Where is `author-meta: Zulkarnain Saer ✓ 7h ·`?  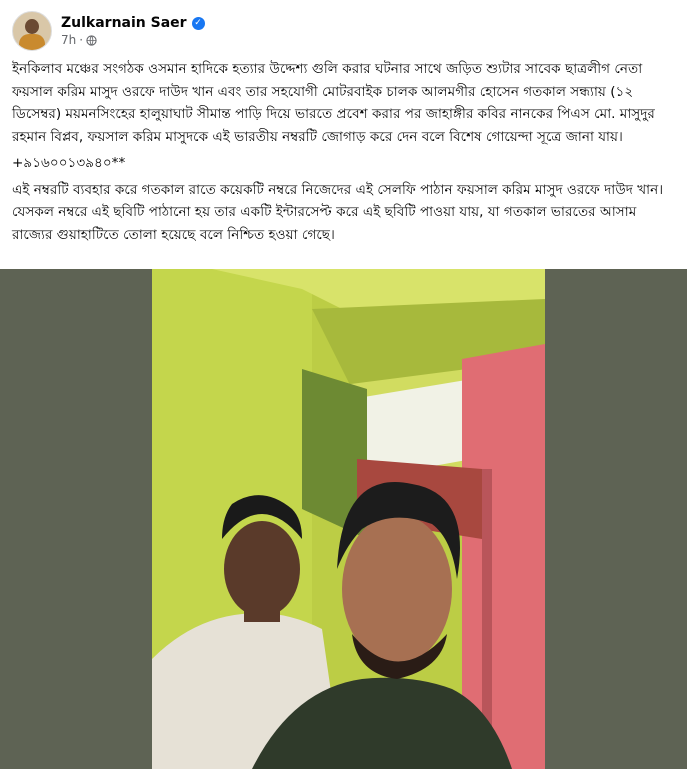 author-meta: Zulkarnain Saer ✓ 7h · is located at coordinates (133, 31).